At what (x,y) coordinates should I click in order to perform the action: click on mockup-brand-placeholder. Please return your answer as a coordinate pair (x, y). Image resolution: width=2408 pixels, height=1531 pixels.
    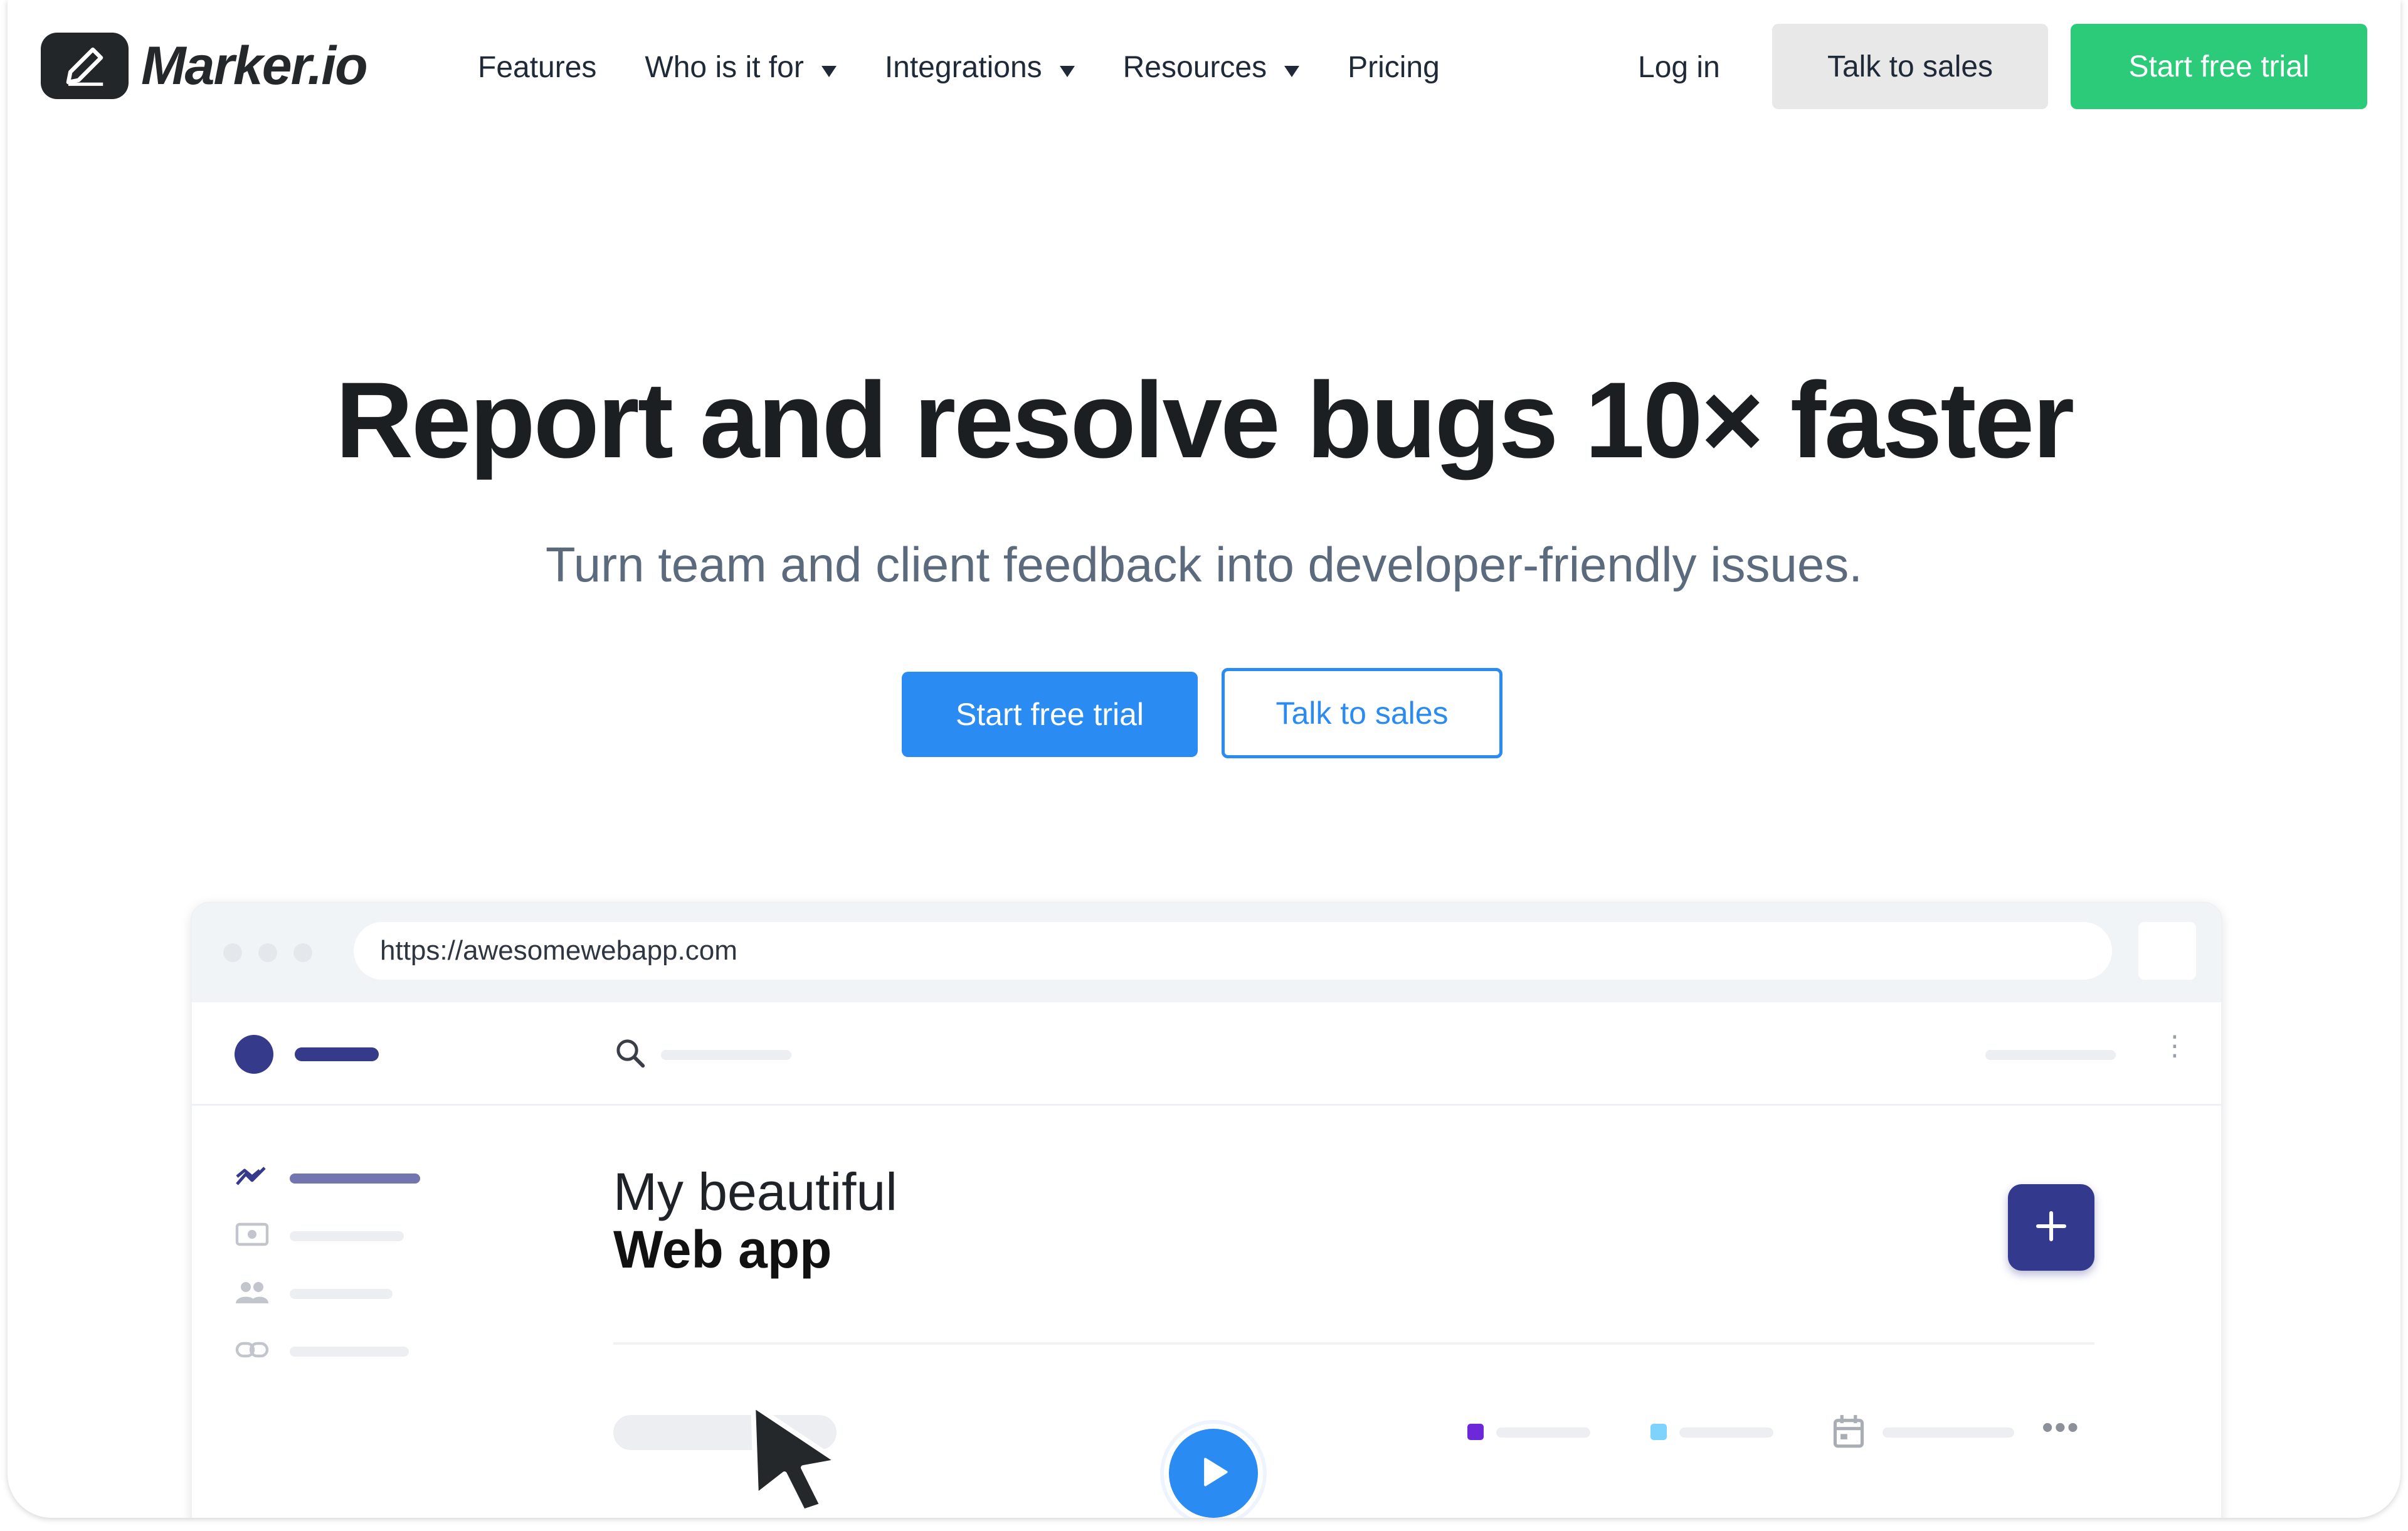
    Looking at the image, I should click on (337, 1054).